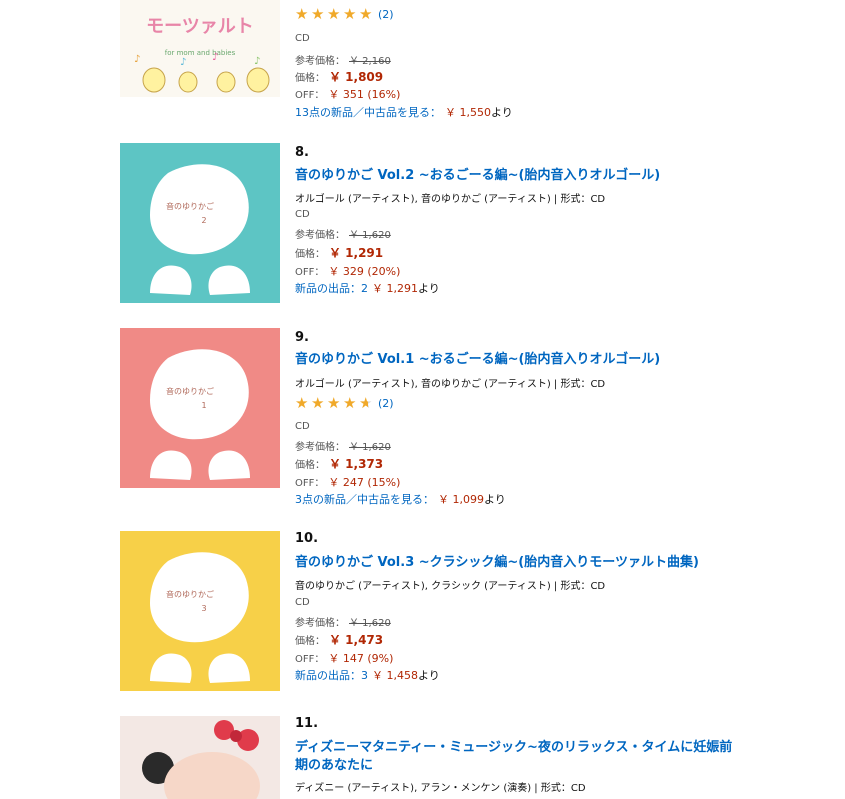 This screenshot has height=799, width=845. I want to click on discount-value: ￥ 147 (9%), so click(361, 658).